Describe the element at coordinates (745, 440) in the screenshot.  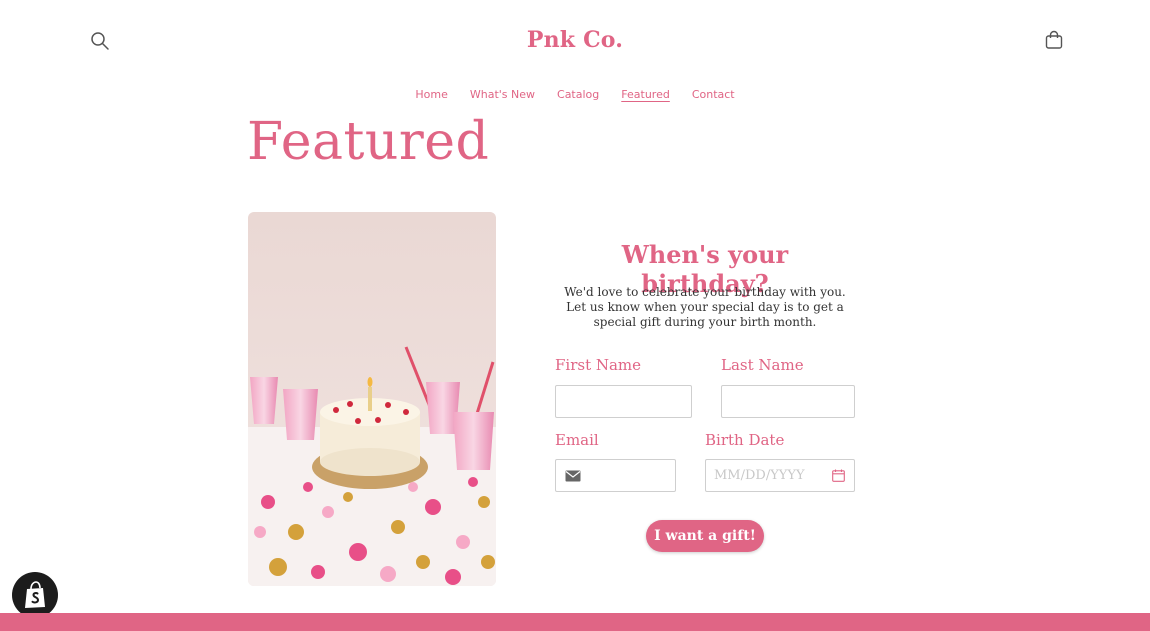
I see `birth-date-label: Birth Date` at that location.